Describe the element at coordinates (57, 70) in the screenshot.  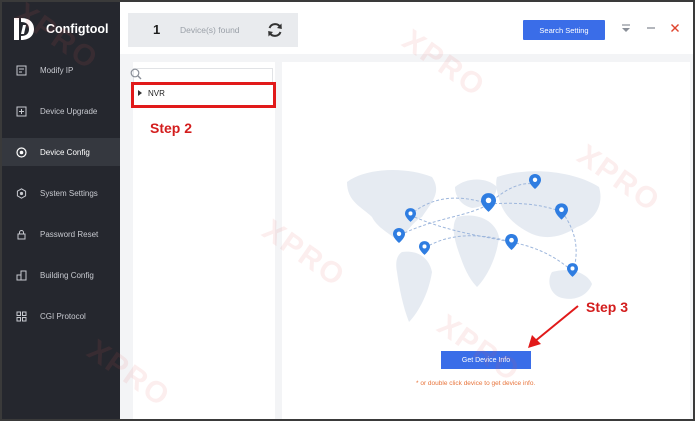
I see `sidebar-item-label: Modify IP` at that location.